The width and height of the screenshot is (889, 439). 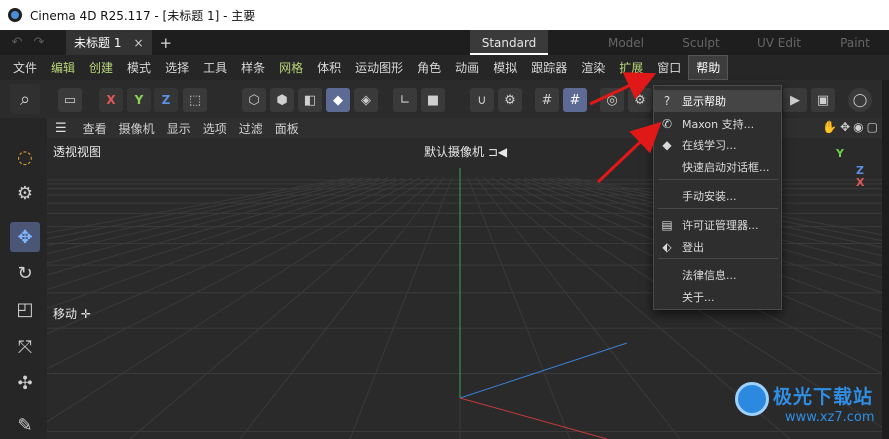 I want to click on help-menu-item-6: ⬖ 登出, so click(x=717, y=247).